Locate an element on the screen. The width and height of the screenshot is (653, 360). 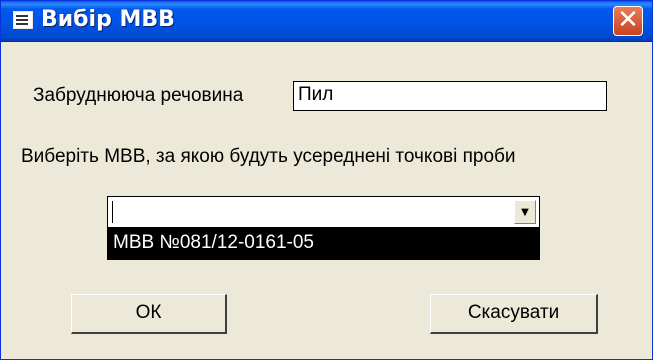
window-title: Вибір МВВ is located at coordinates (108, 19).